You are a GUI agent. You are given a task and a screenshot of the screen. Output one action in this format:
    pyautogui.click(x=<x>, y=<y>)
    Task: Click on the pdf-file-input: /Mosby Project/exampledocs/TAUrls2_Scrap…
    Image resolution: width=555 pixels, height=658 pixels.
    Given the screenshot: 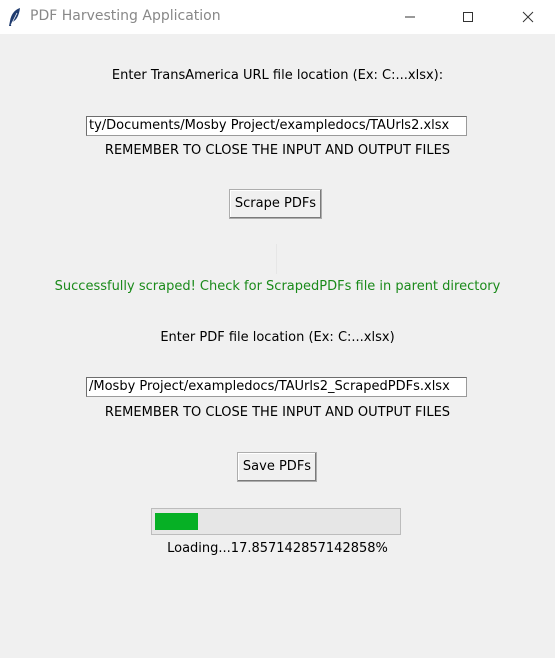 What is the action you would take?
    pyautogui.click(x=276, y=387)
    